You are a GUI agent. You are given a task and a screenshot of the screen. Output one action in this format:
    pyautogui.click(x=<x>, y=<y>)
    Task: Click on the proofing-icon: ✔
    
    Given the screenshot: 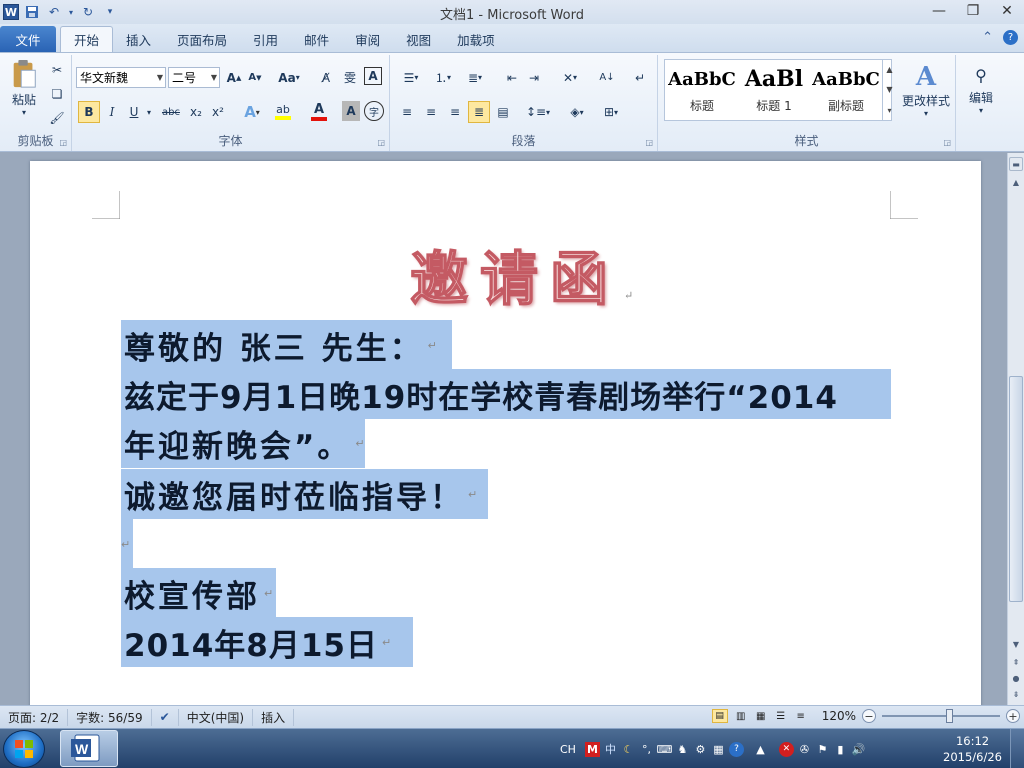 What is the action you would take?
    pyautogui.click(x=165, y=717)
    